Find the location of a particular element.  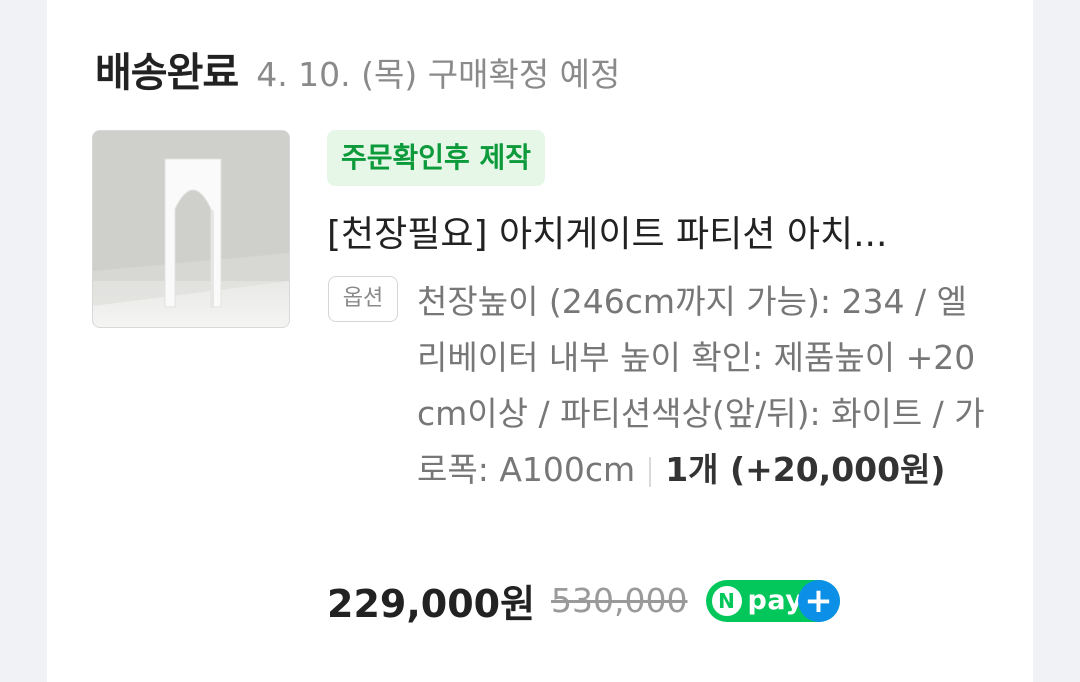

order-status-line: 배송완료 4. 10. (목) 구매확정 예정 is located at coordinates (357, 69).